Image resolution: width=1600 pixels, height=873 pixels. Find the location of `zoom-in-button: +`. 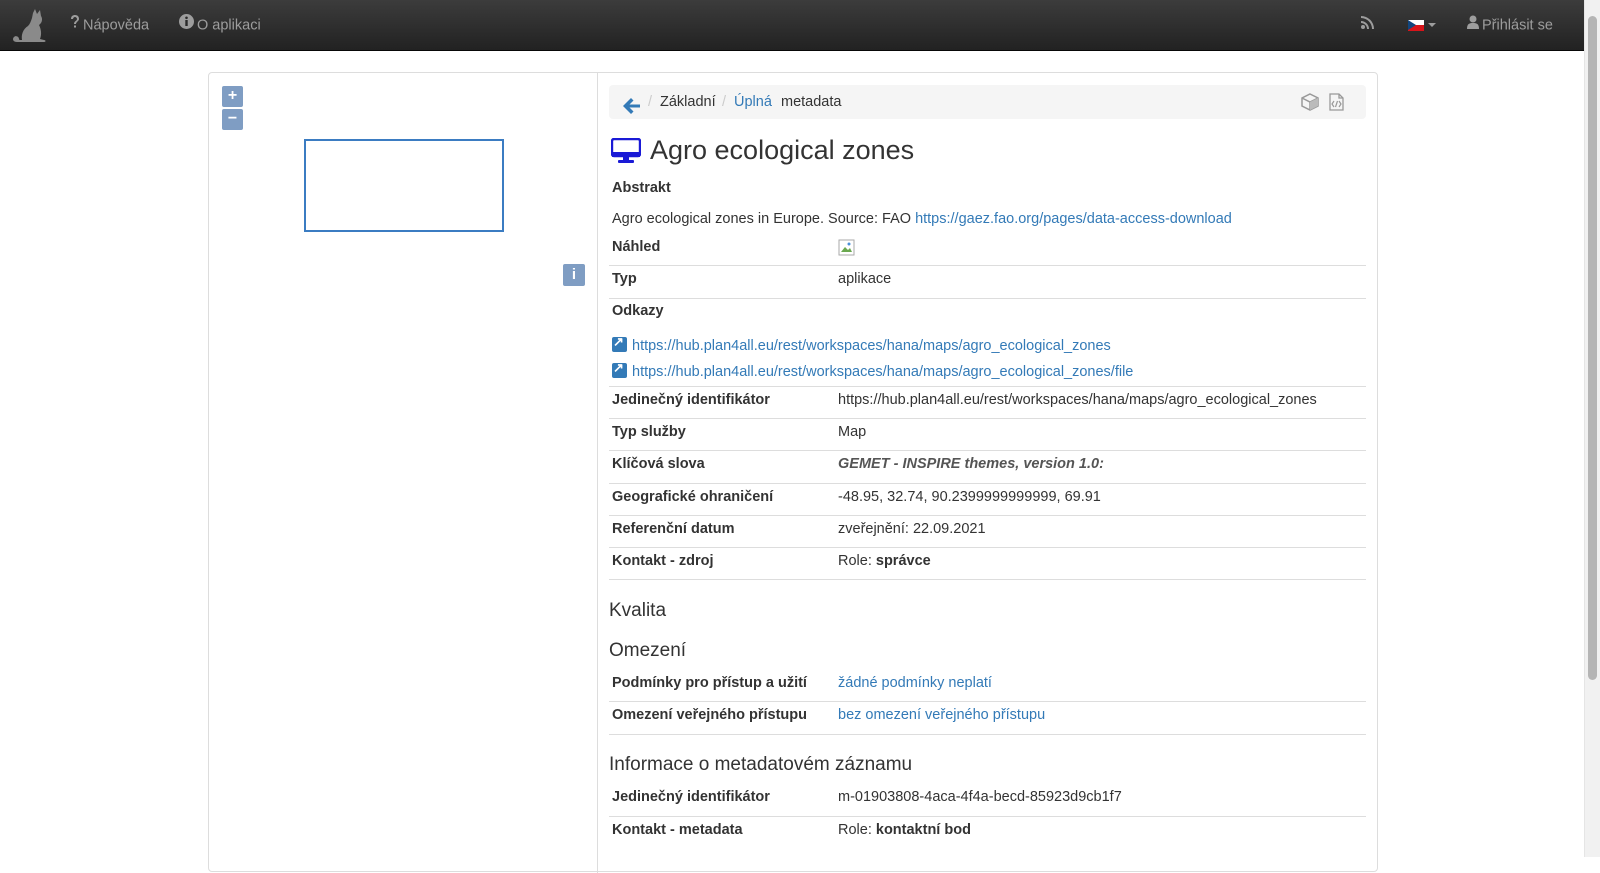

zoom-in-button: + is located at coordinates (232, 96).